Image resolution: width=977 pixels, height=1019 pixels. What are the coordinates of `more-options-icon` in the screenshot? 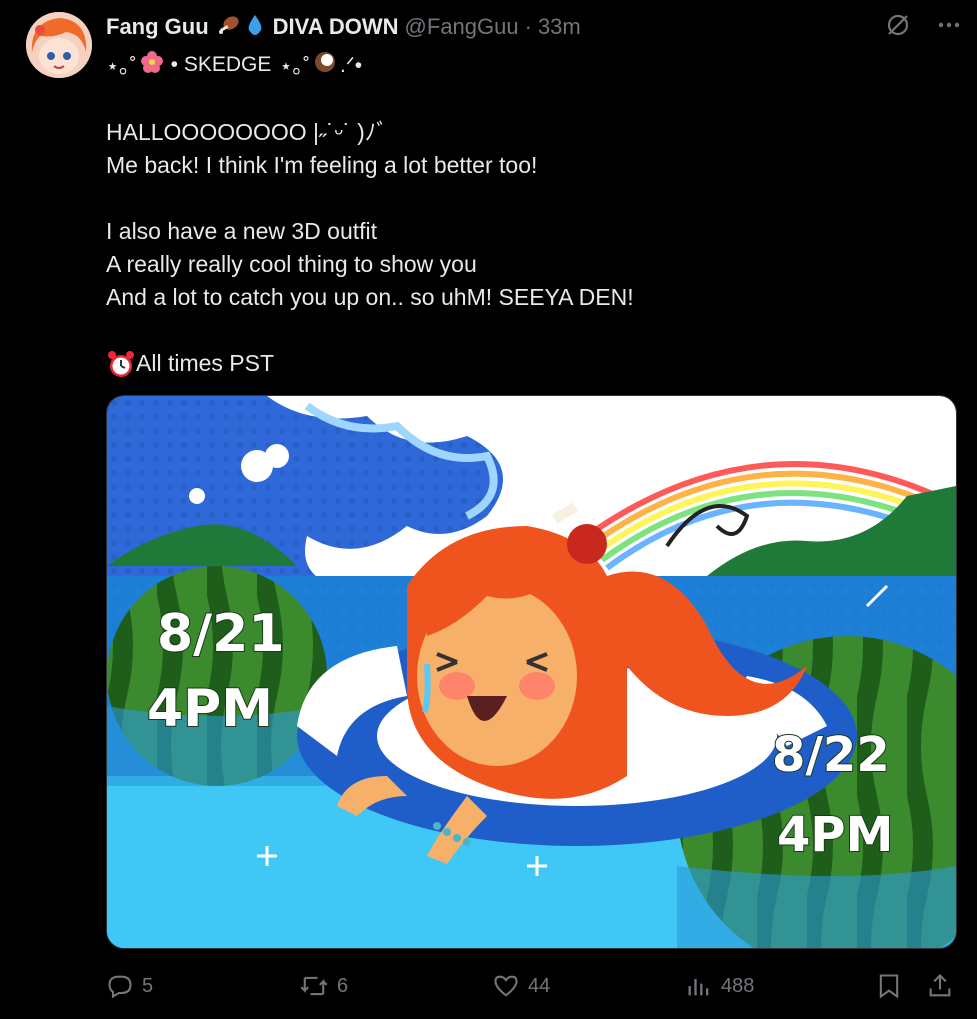 It's located at (949, 25).